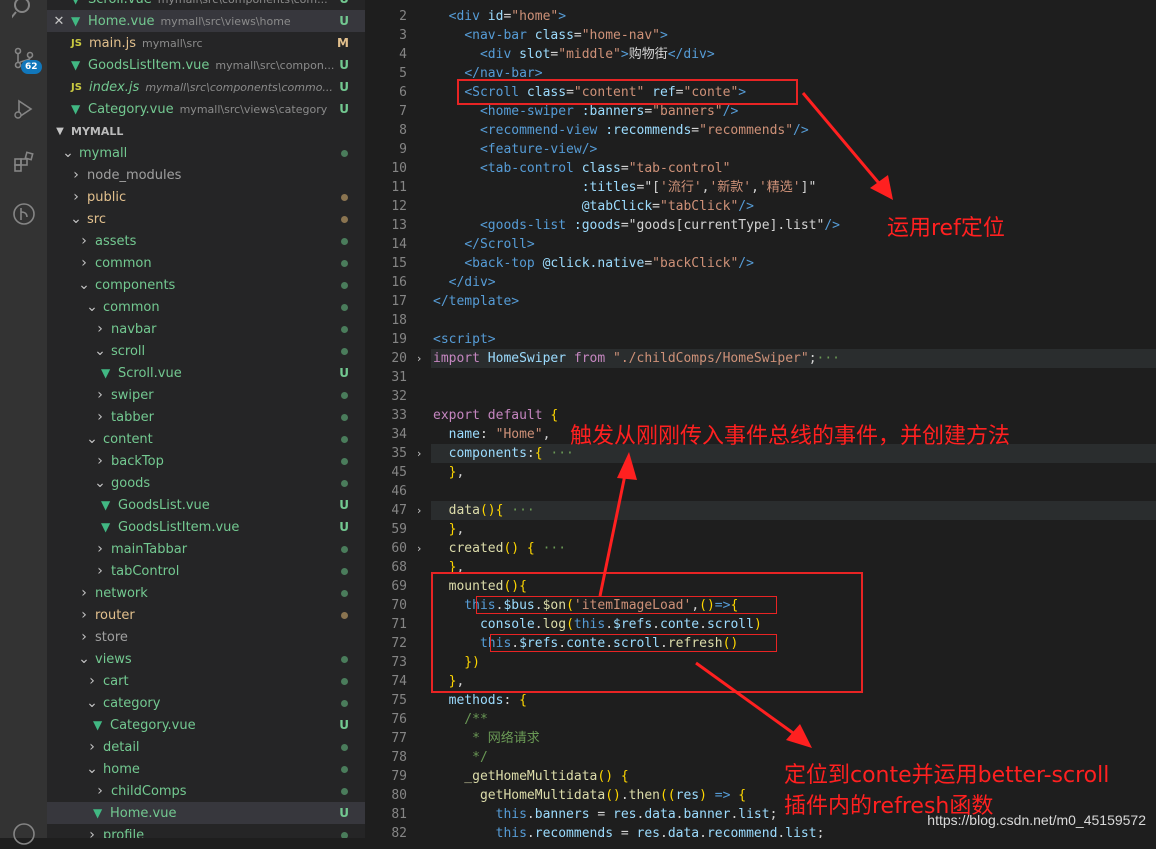  Describe the element at coordinates (790, 436) in the screenshot. I see `annotation-bus: 触发从刚刚传入事件总线的事件，并创建方法` at that location.